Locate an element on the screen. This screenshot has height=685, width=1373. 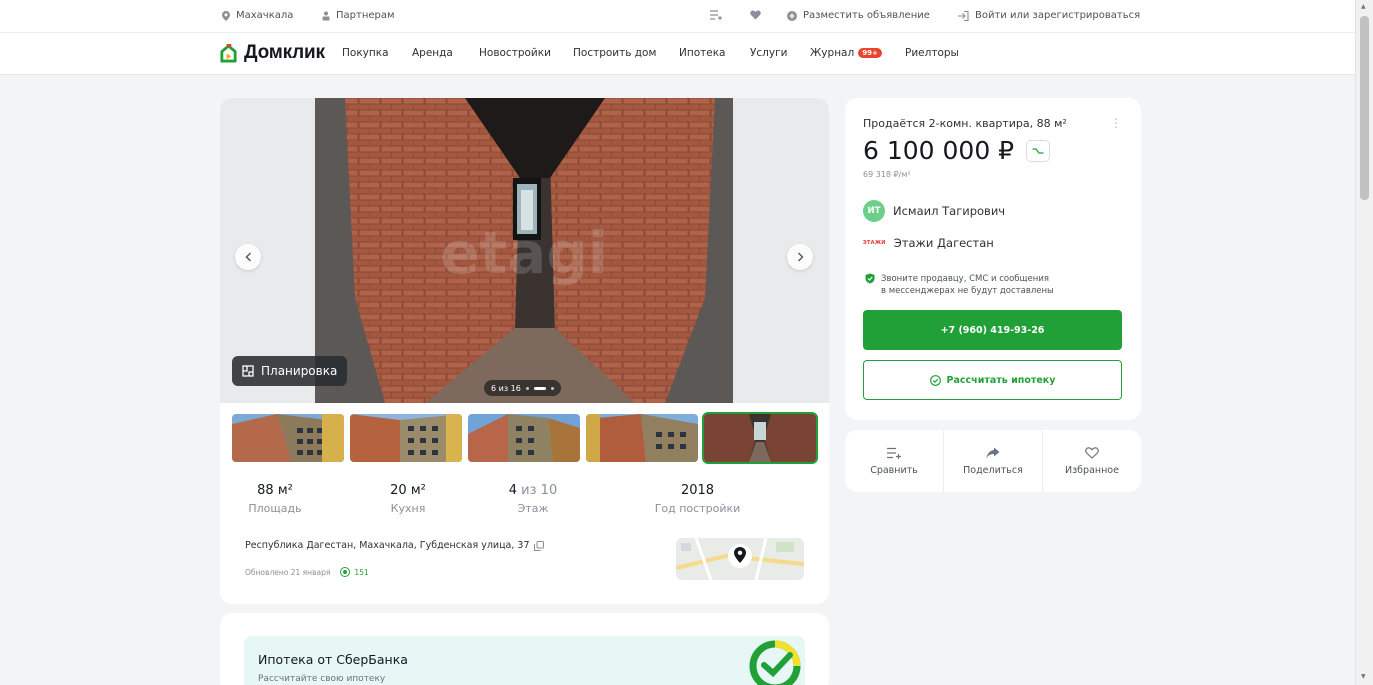
logo: Домклик is located at coordinates (272, 53).